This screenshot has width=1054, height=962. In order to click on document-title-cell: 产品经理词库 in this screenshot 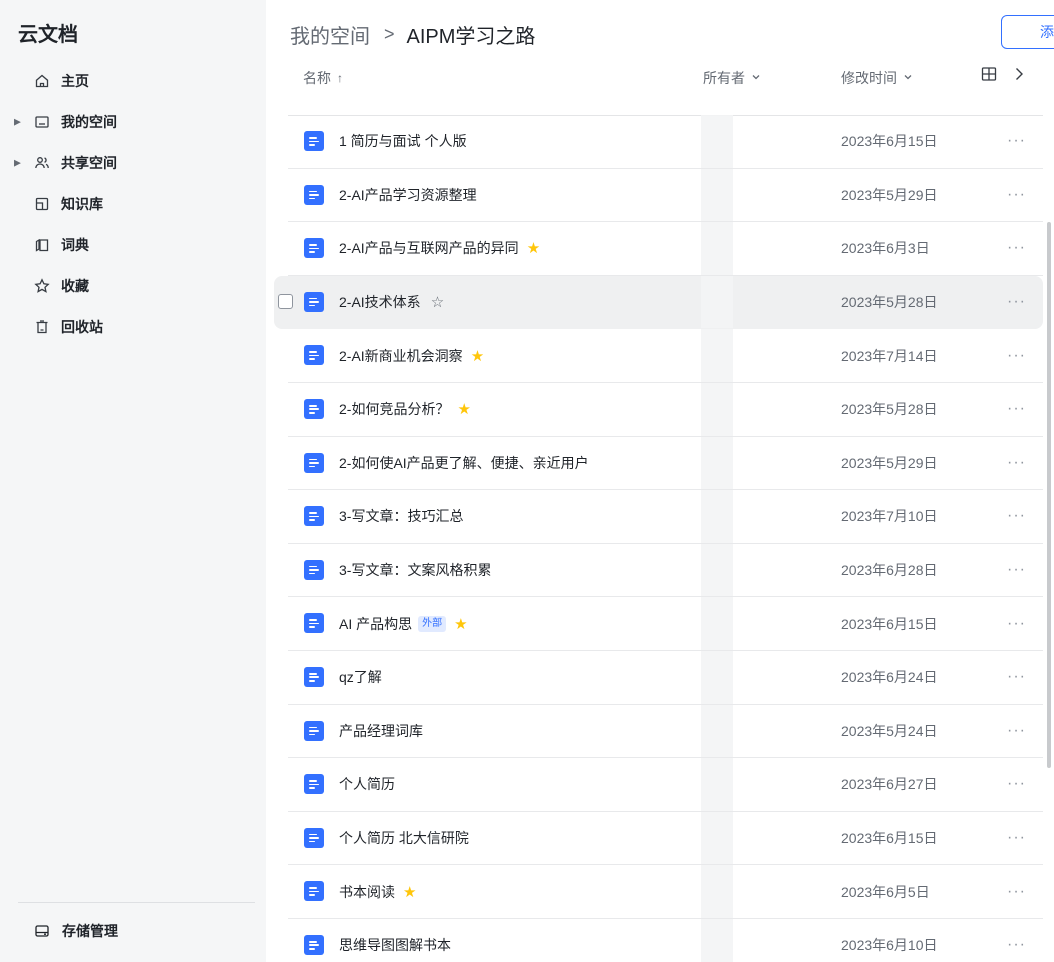, I will do `click(381, 731)`.